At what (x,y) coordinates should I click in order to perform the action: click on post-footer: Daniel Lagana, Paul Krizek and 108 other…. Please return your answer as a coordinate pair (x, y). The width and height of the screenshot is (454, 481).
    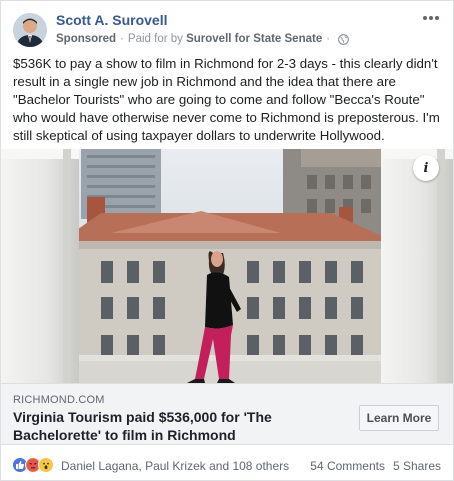
    Looking at the image, I should click on (227, 466).